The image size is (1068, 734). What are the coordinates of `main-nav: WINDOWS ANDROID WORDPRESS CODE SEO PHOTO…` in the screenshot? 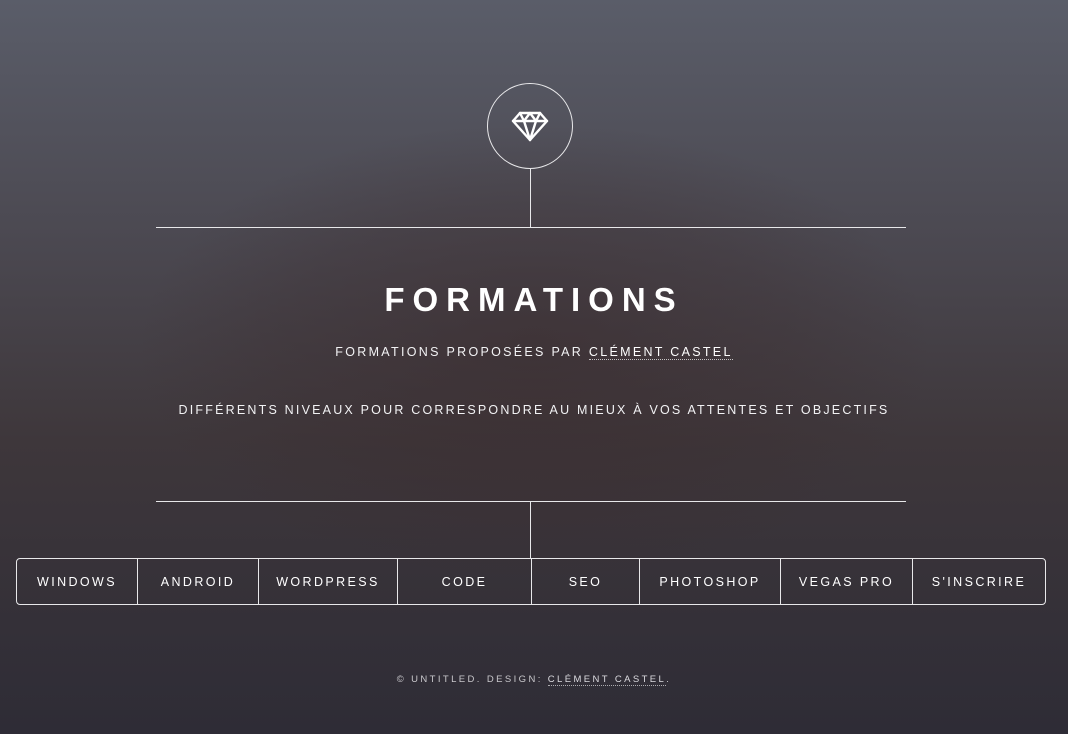 It's located at (531, 581).